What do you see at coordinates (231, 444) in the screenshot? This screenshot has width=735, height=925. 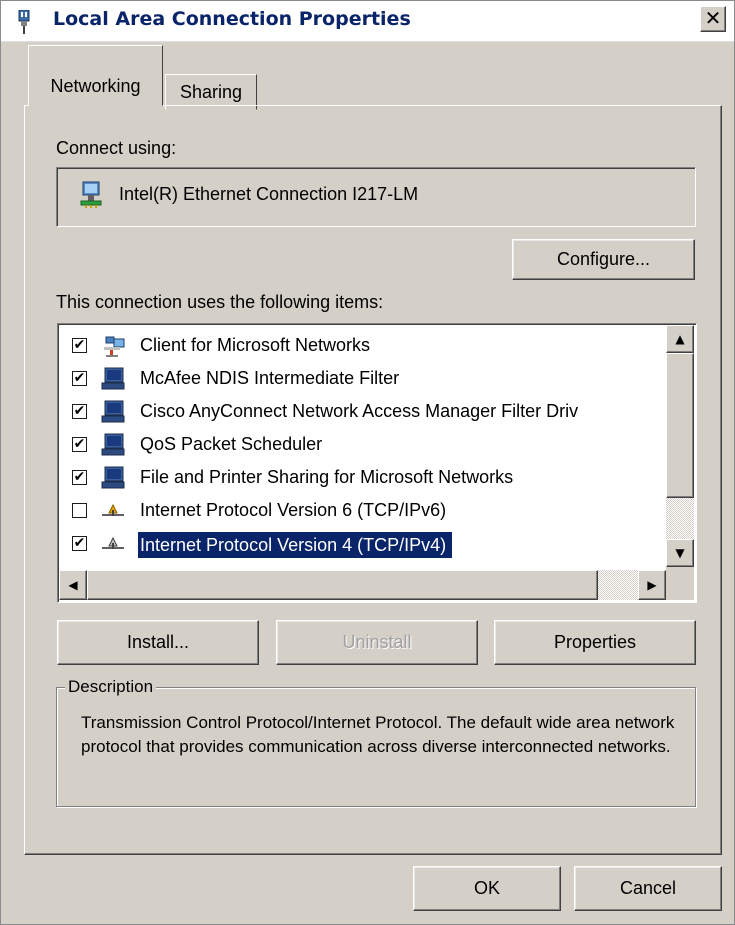 I see `item-label: QoS Packet Scheduler` at bounding box center [231, 444].